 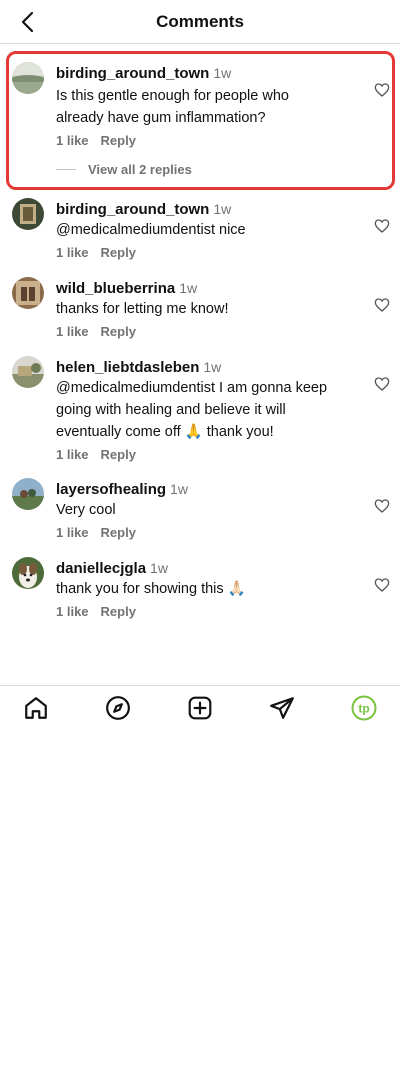 I want to click on nav-create, so click(x=200, y=708).